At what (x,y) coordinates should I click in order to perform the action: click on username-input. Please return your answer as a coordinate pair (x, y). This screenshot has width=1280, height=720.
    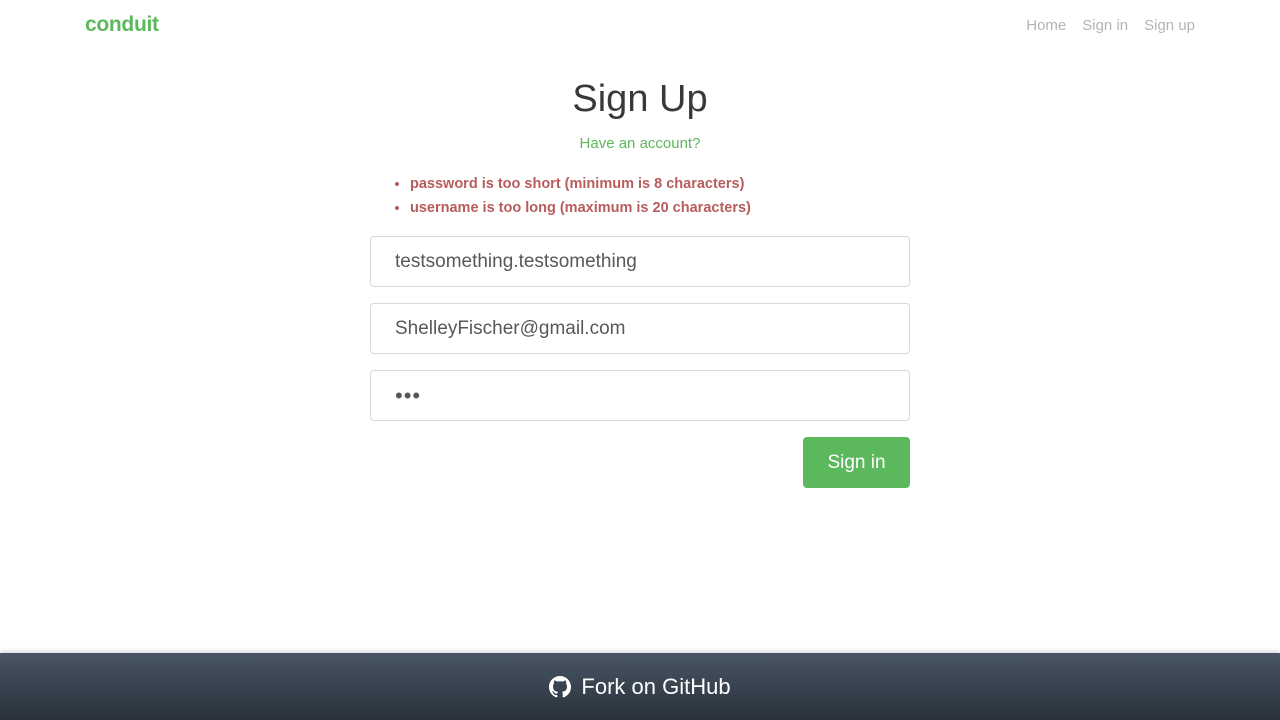
    Looking at the image, I should click on (640, 261).